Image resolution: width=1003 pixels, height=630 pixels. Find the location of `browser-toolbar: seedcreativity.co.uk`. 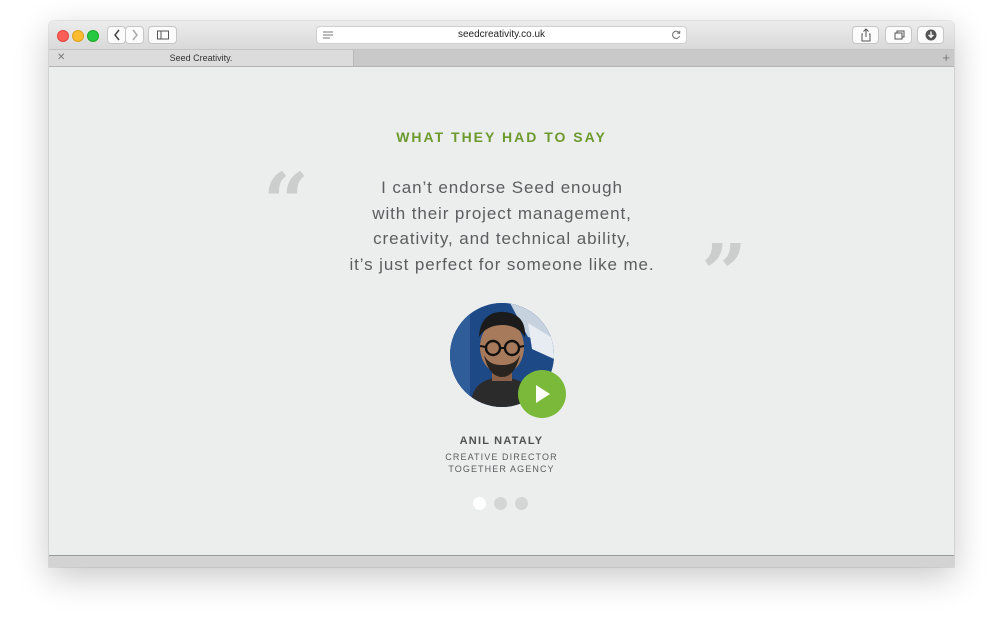

browser-toolbar: seedcreativity.co.uk is located at coordinates (501, 35).